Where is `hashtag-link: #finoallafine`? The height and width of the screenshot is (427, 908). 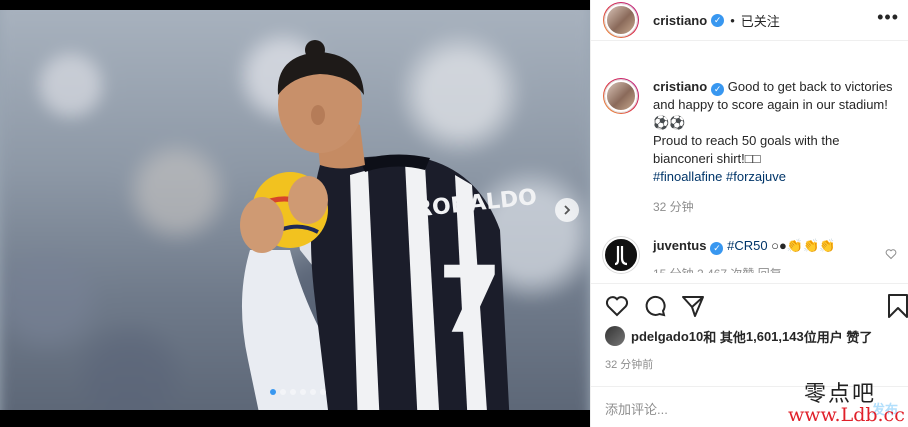
hashtag-link: #finoallafine is located at coordinates (687, 176).